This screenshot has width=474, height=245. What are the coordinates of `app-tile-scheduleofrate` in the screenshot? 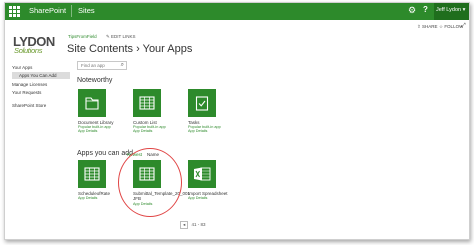 It's located at (92, 174).